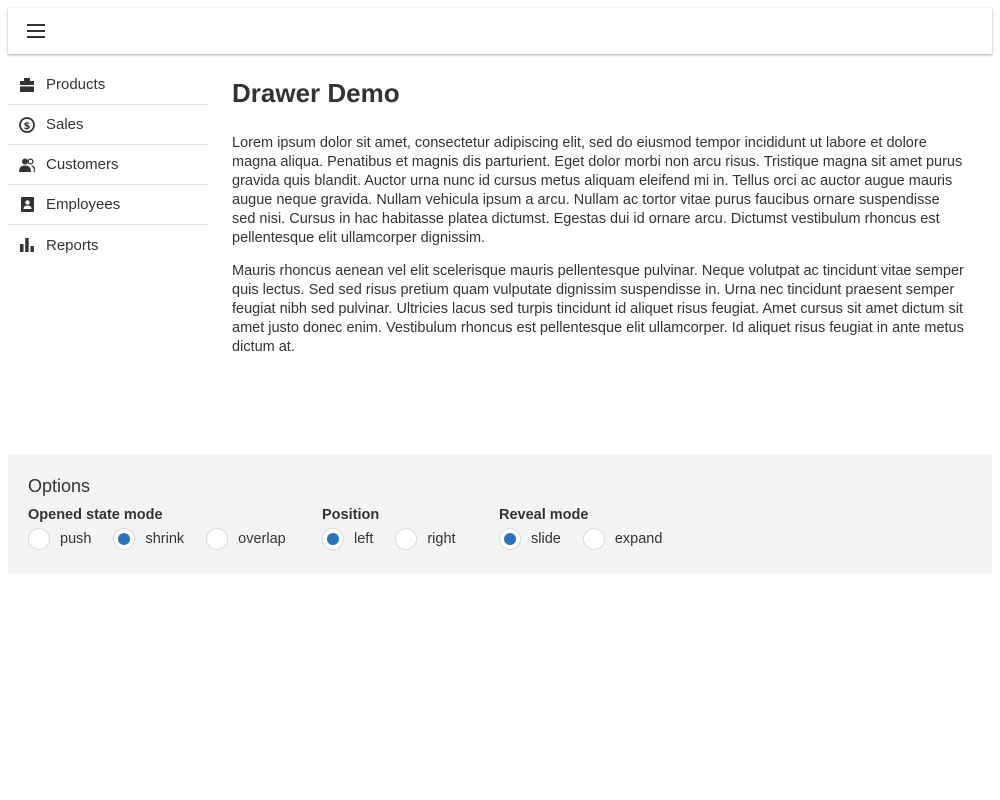 Image resolution: width=1000 pixels, height=800 pixels. Describe the element at coordinates (27, 205) in the screenshot. I see `id-card-icon` at that location.